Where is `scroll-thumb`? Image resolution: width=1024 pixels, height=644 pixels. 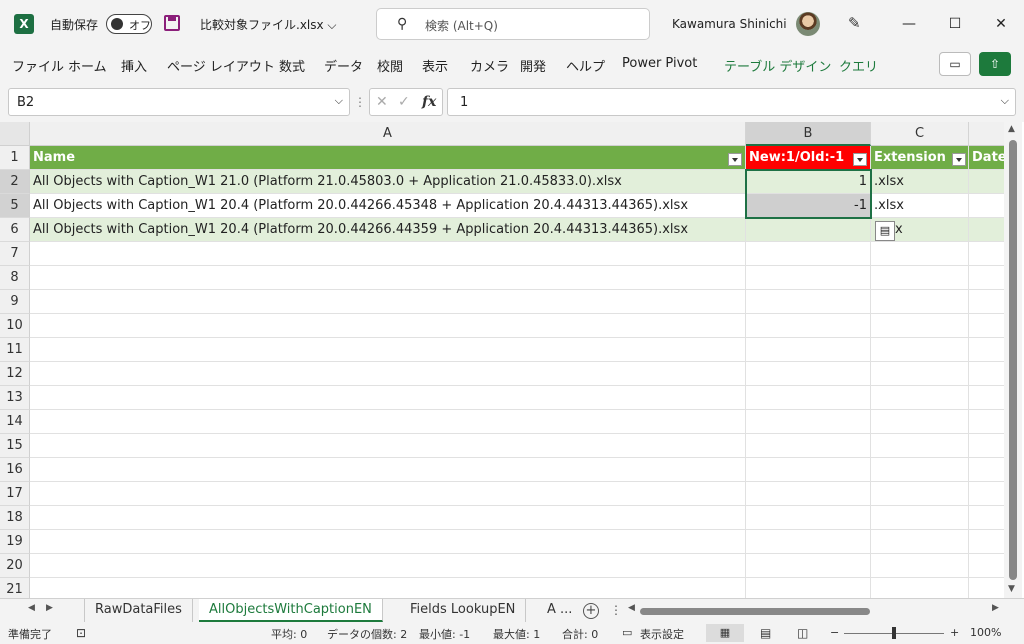
scroll-thumb is located at coordinates (755, 611).